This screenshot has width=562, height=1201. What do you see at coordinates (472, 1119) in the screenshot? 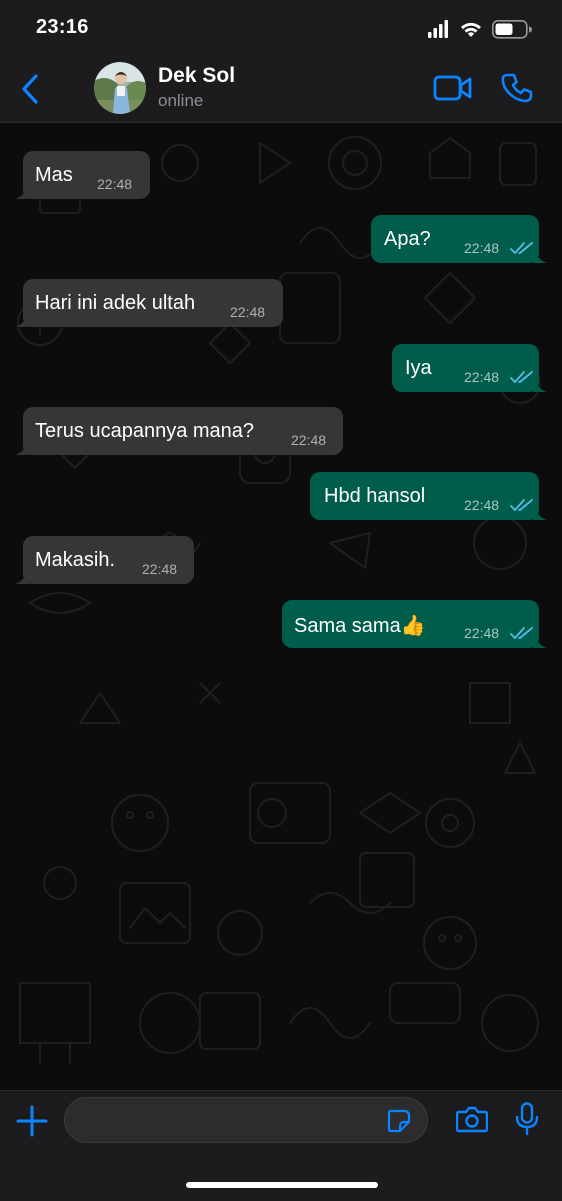
I see `camera-icon` at bounding box center [472, 1119].